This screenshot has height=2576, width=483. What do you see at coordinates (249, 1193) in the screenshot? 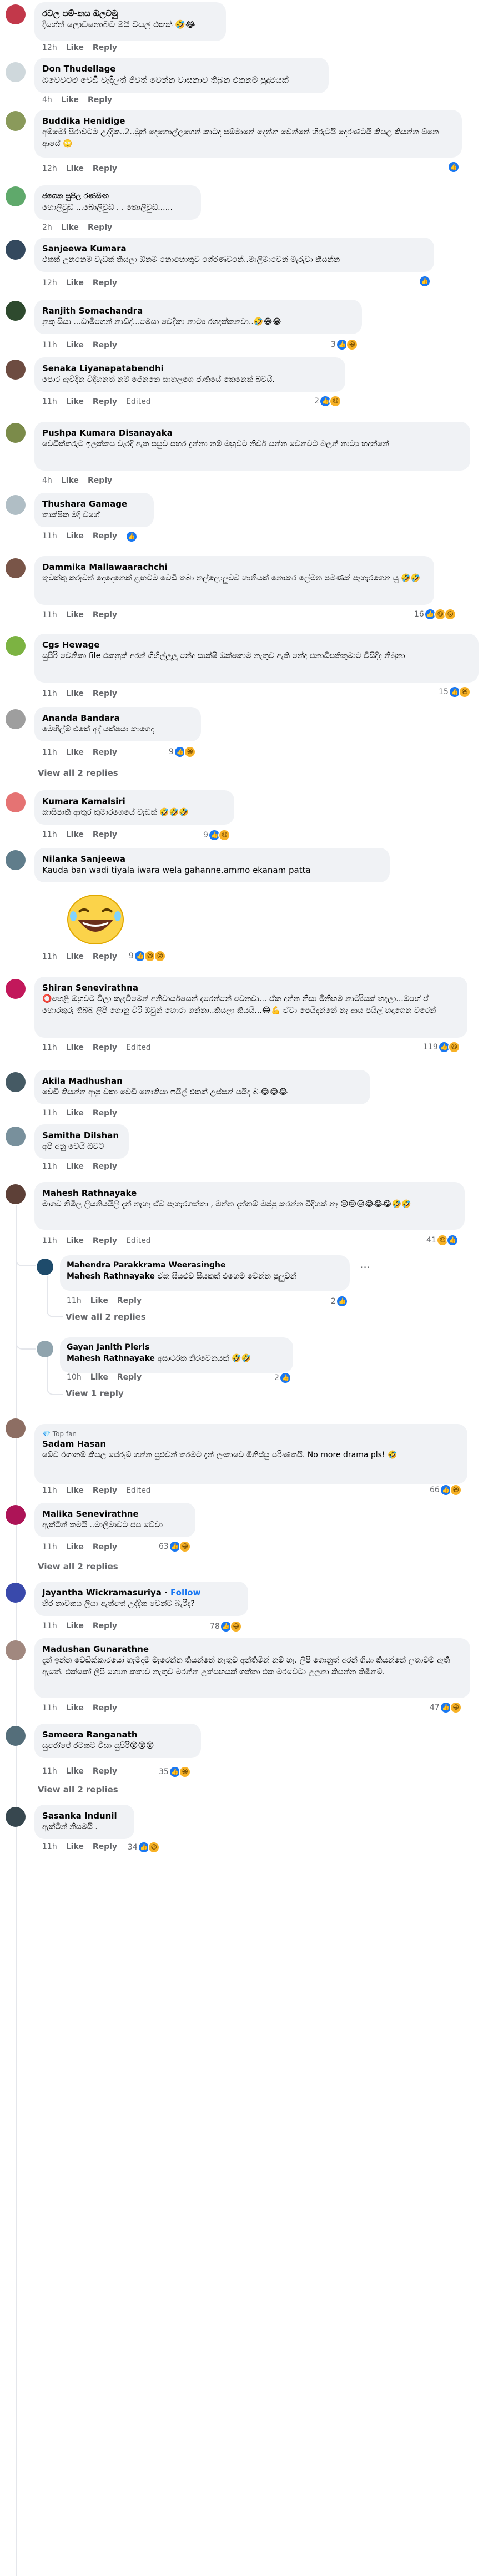
I see `comment-author: Mahesh Rathnayake` at bounding box center [249, 1193].